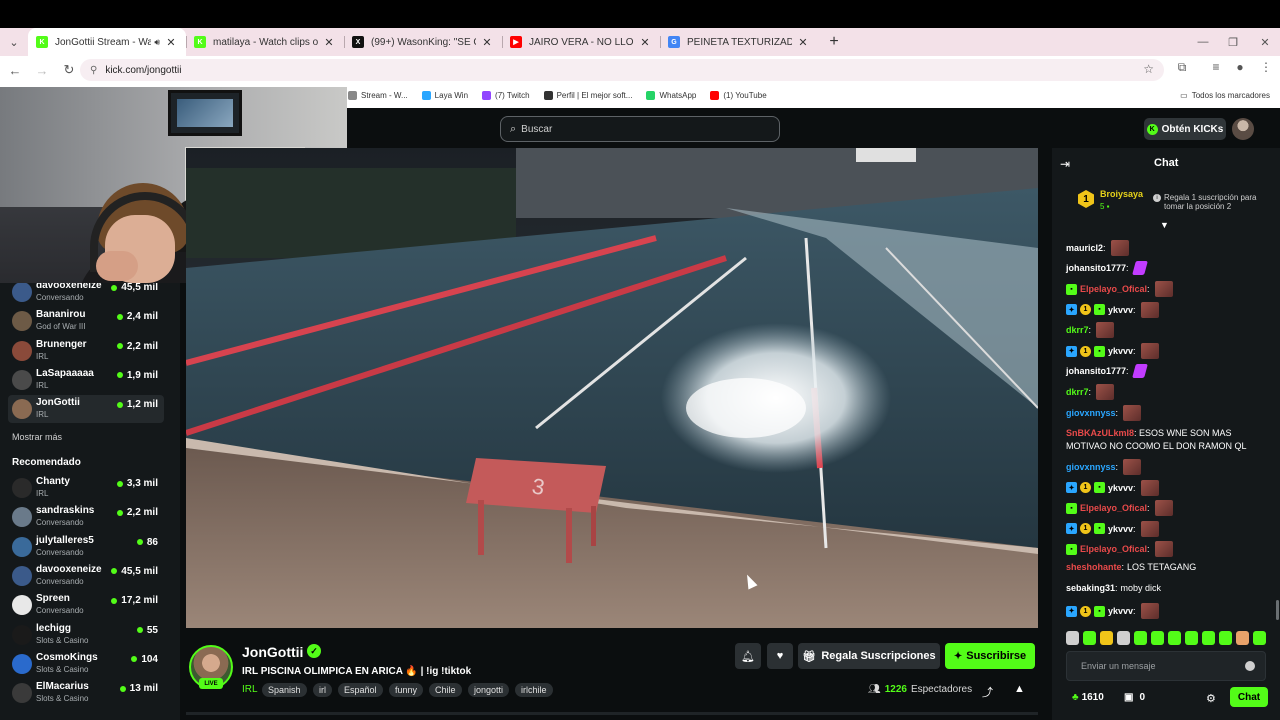 This screenshot has width=1280, height=720. I want to click on all-bookmarks-button: ▭ Todos los marcadores, so click(1225, 95).